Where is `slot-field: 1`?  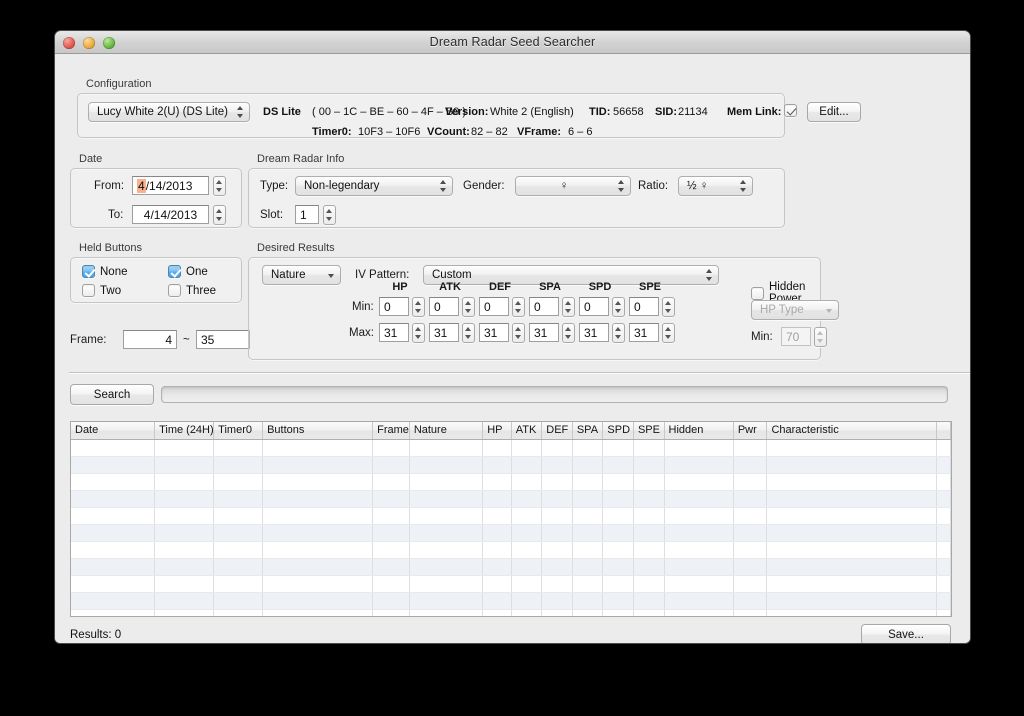 slot-field: 1 is located at coordinates (307, 214).